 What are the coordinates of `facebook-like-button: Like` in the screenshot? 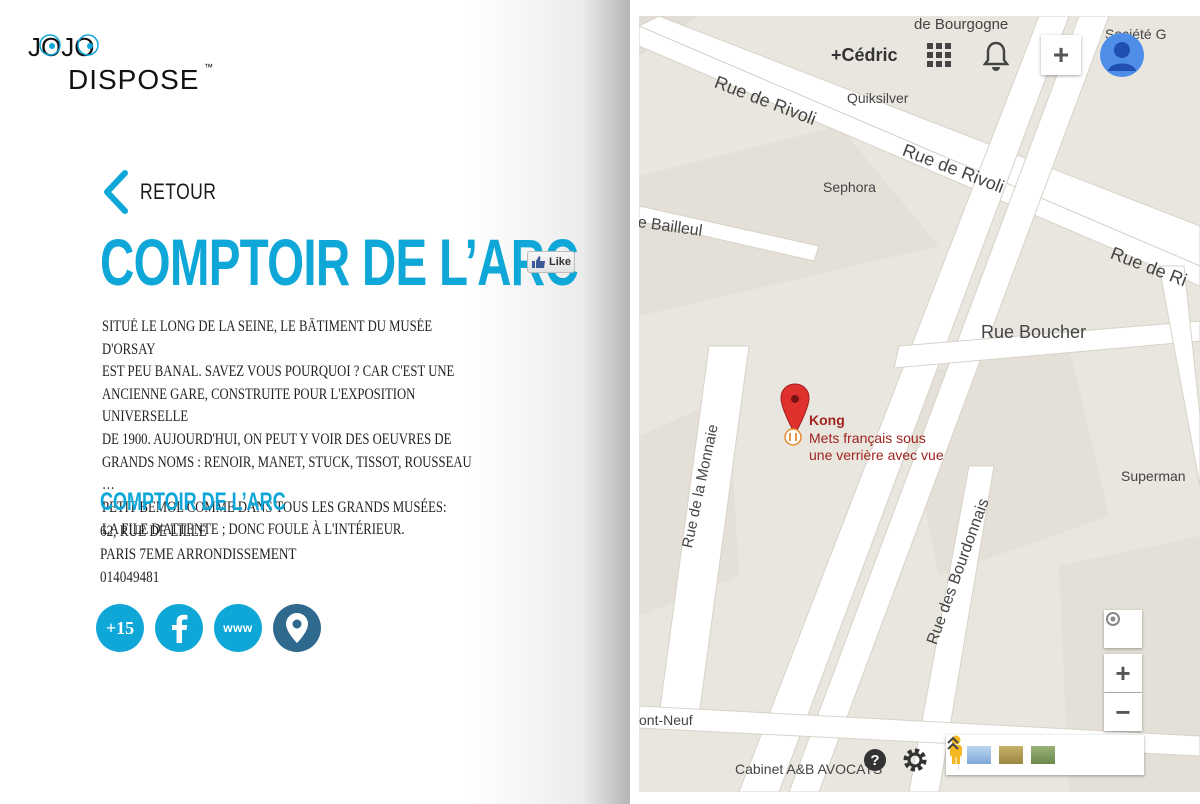 It's located at (551, 262).